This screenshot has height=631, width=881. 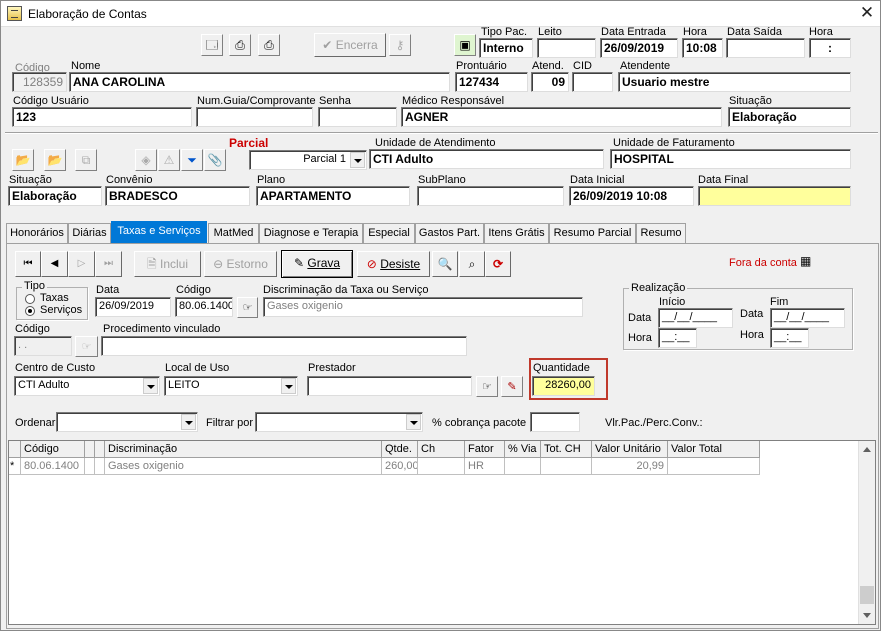 What do you see at coordinates (86, 160) in the screenshot?
I see `copy-icon: ⧉` at bounding box center [86, 160].